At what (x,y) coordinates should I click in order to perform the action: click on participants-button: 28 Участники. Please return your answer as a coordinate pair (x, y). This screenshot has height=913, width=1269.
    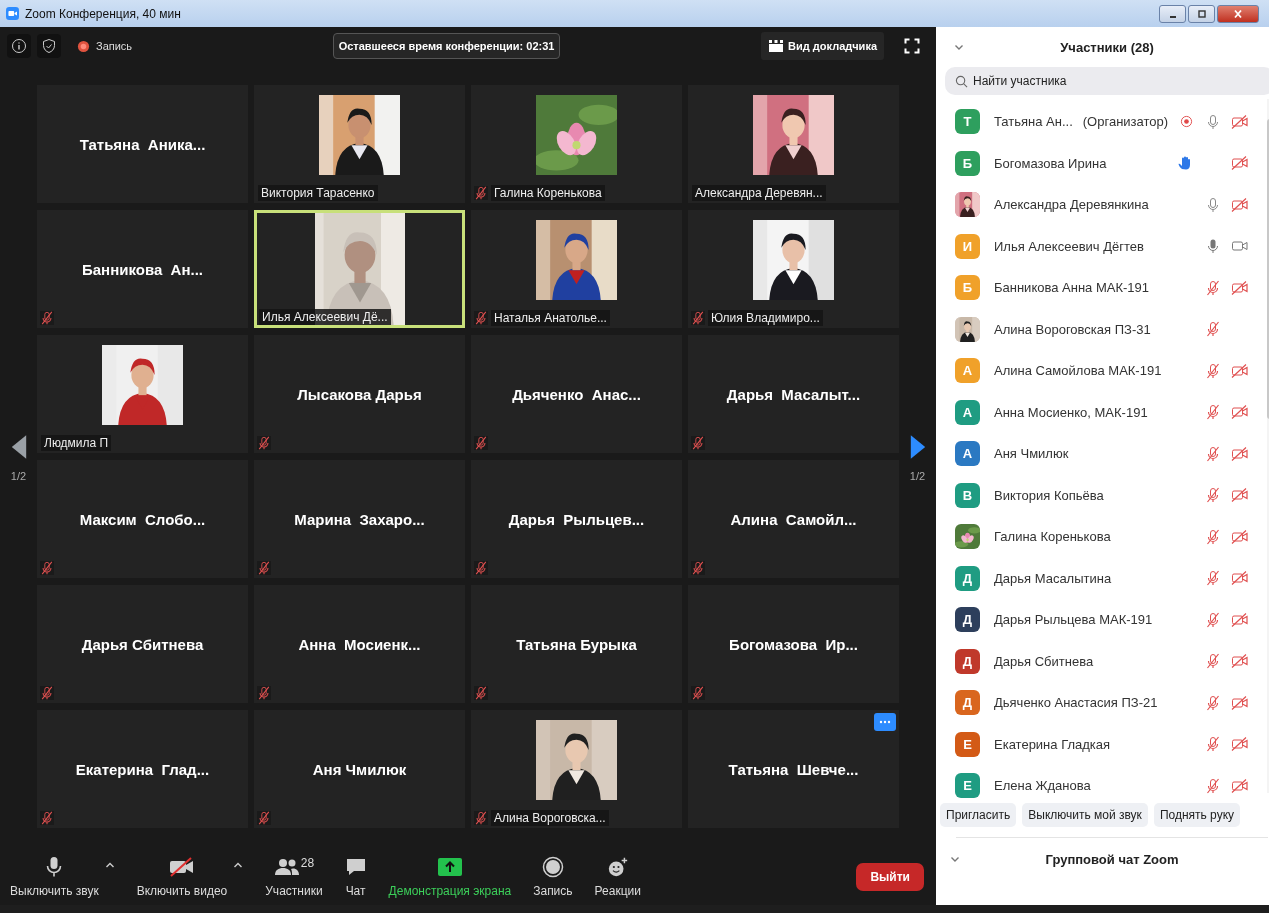
    Looking at the image, I should click on (294, 876).